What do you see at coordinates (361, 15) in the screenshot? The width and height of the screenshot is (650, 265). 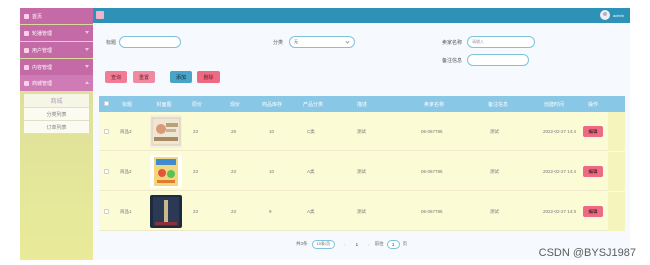 I see `top-bar: admin` at bounding box center [361, 15].